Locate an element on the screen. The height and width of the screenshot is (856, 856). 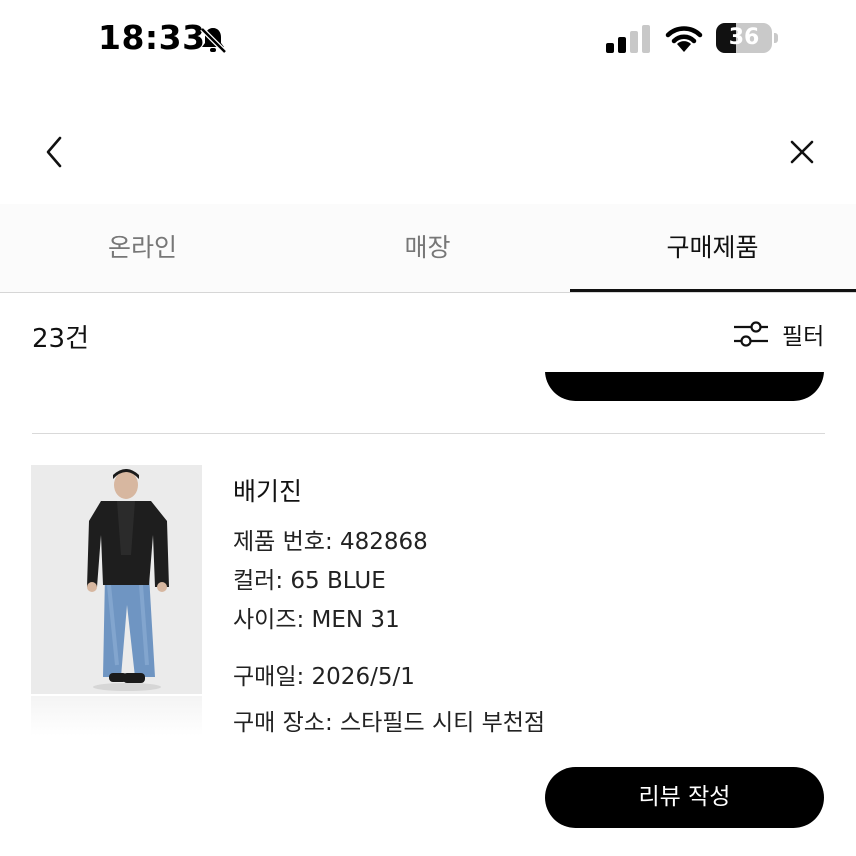
list-divider is located at coordinates (428, 433).